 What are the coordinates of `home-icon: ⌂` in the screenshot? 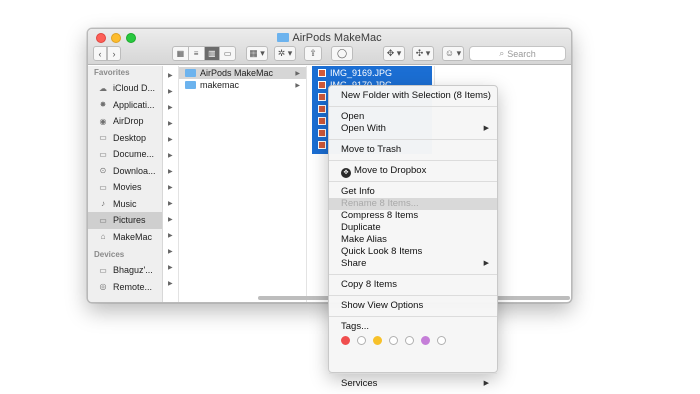 It's located at (103, 237).